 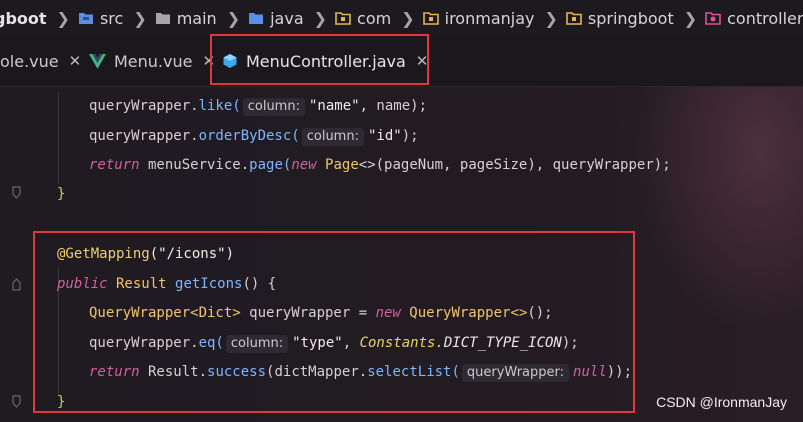 I want to click on breadcrumb-item-ironmanjay: ironmanjay, so click(x=478, y=18).